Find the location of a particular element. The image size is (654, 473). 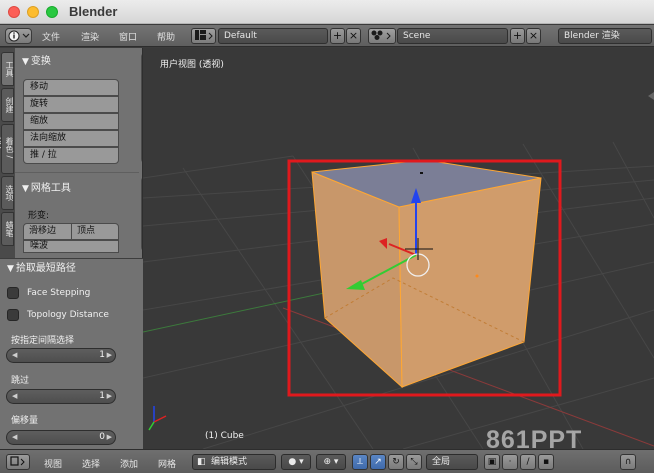

shrink-fatten-button: 法向缩放 is located at coordinates (71, 138).